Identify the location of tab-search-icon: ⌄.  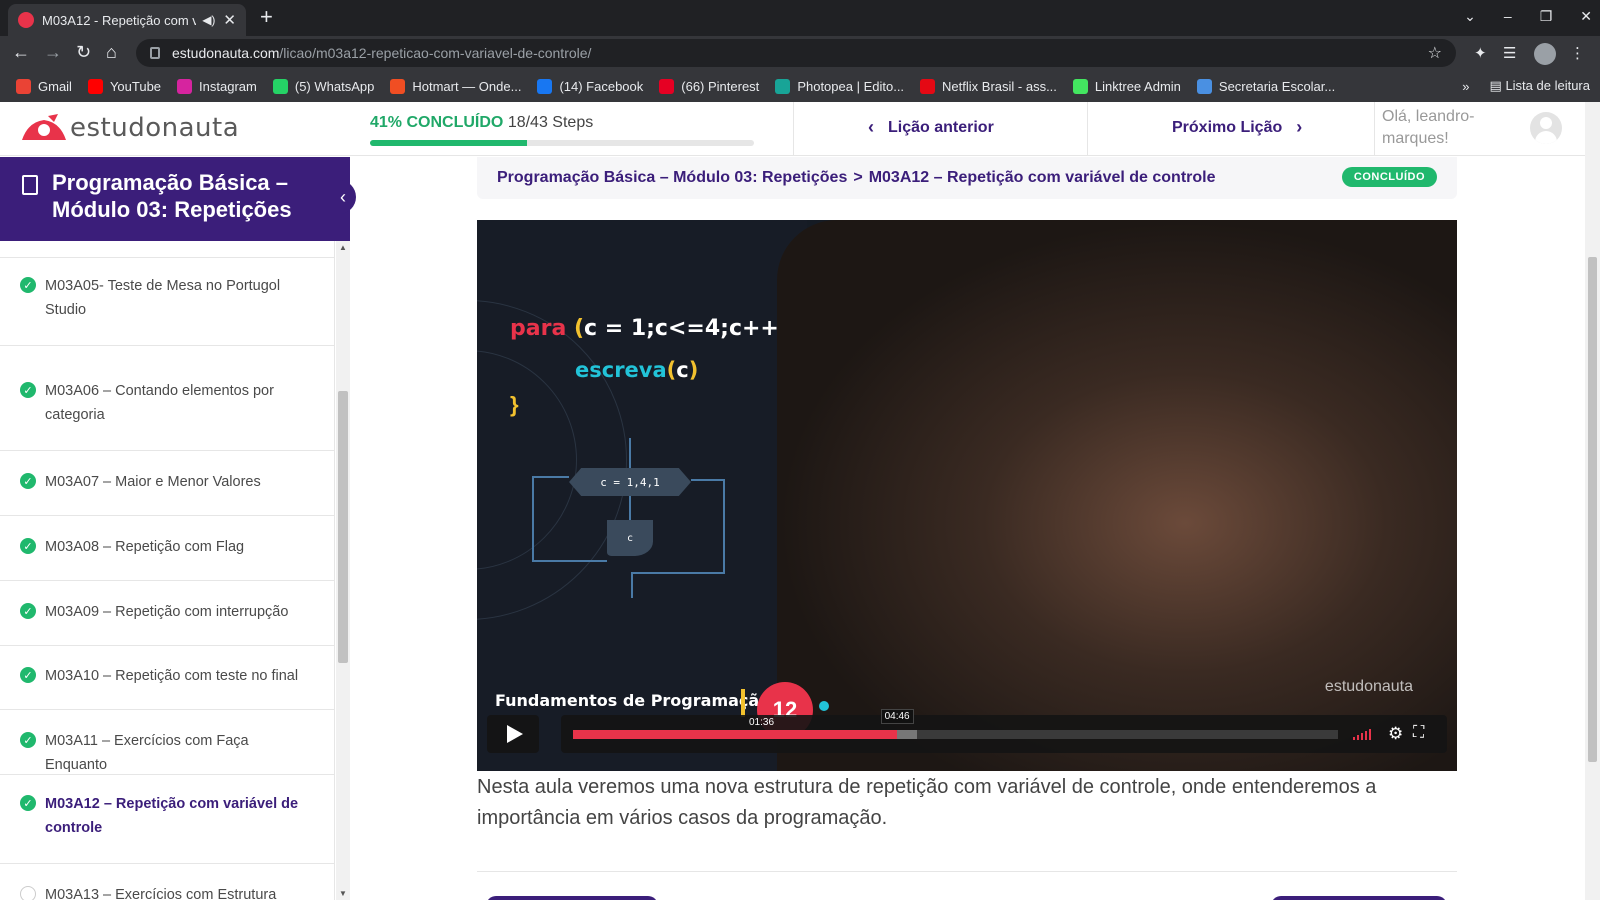
(1470, 16).